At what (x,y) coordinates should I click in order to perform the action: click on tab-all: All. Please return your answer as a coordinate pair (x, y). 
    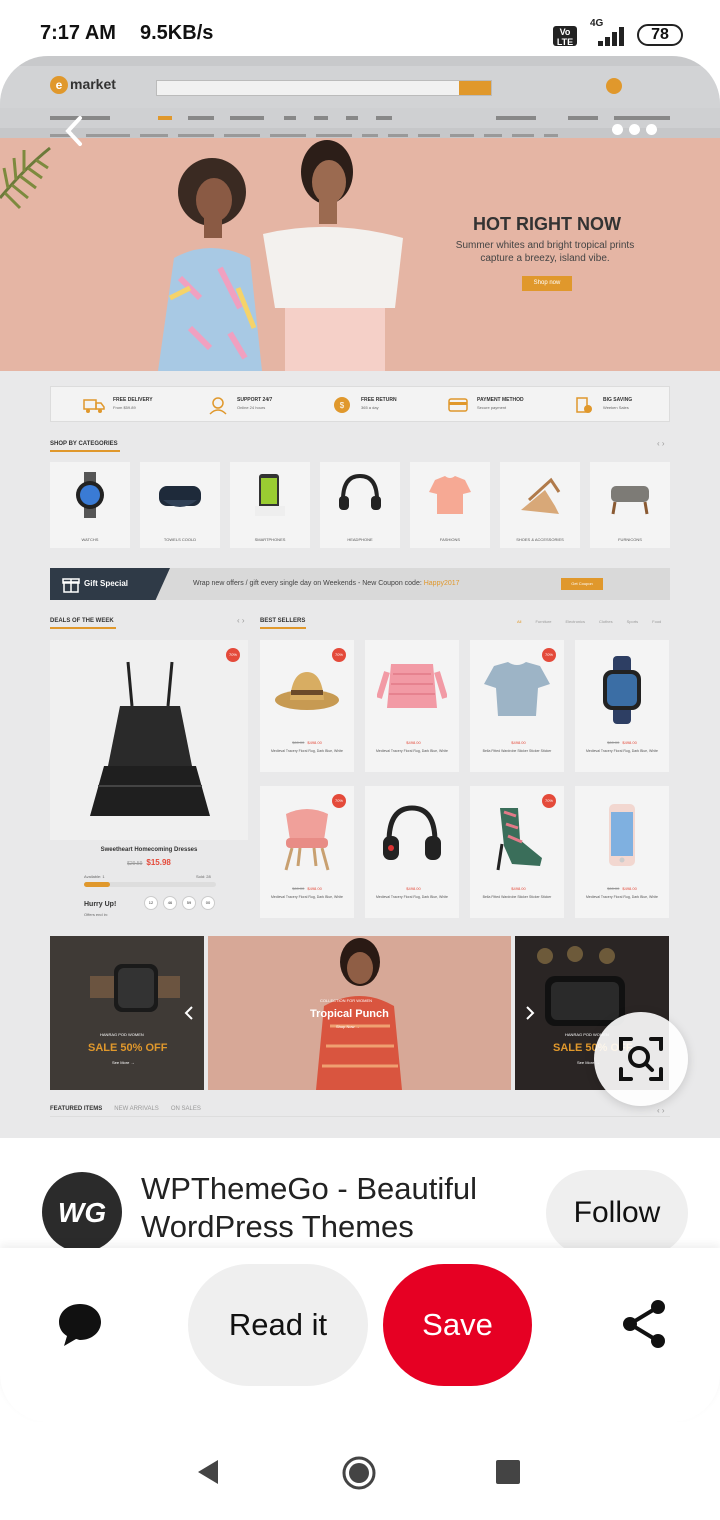
    Looking at the image, I should click on (519, 621).